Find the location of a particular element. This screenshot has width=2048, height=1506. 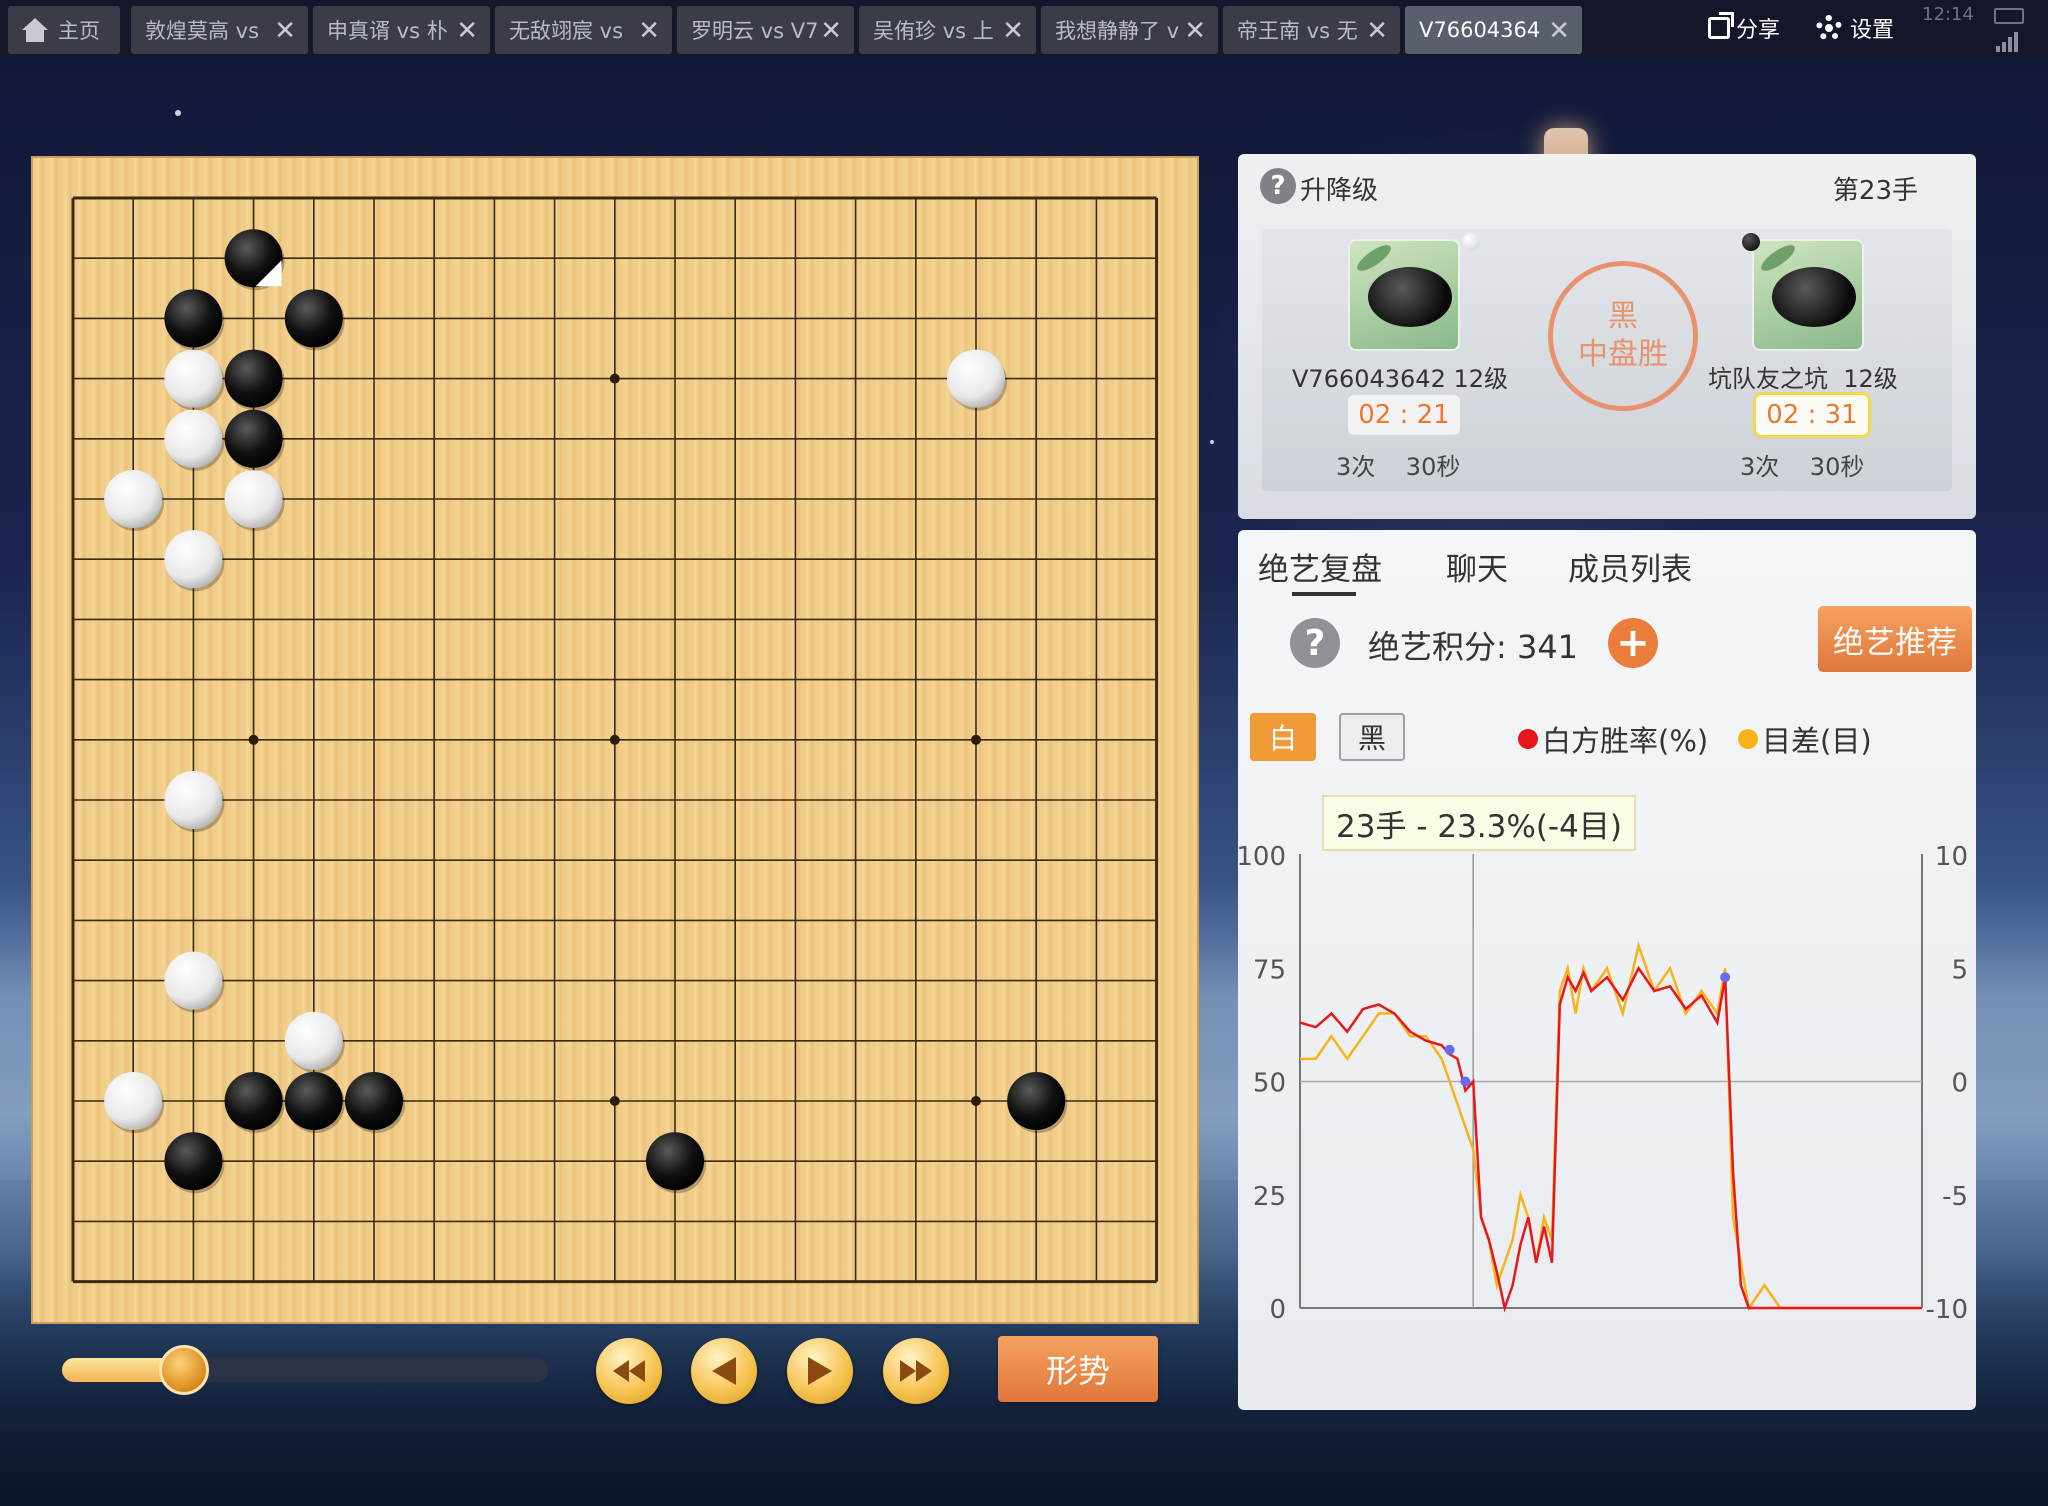

position-estimate-button: 形势 is located at coordinates (1078, 1369).